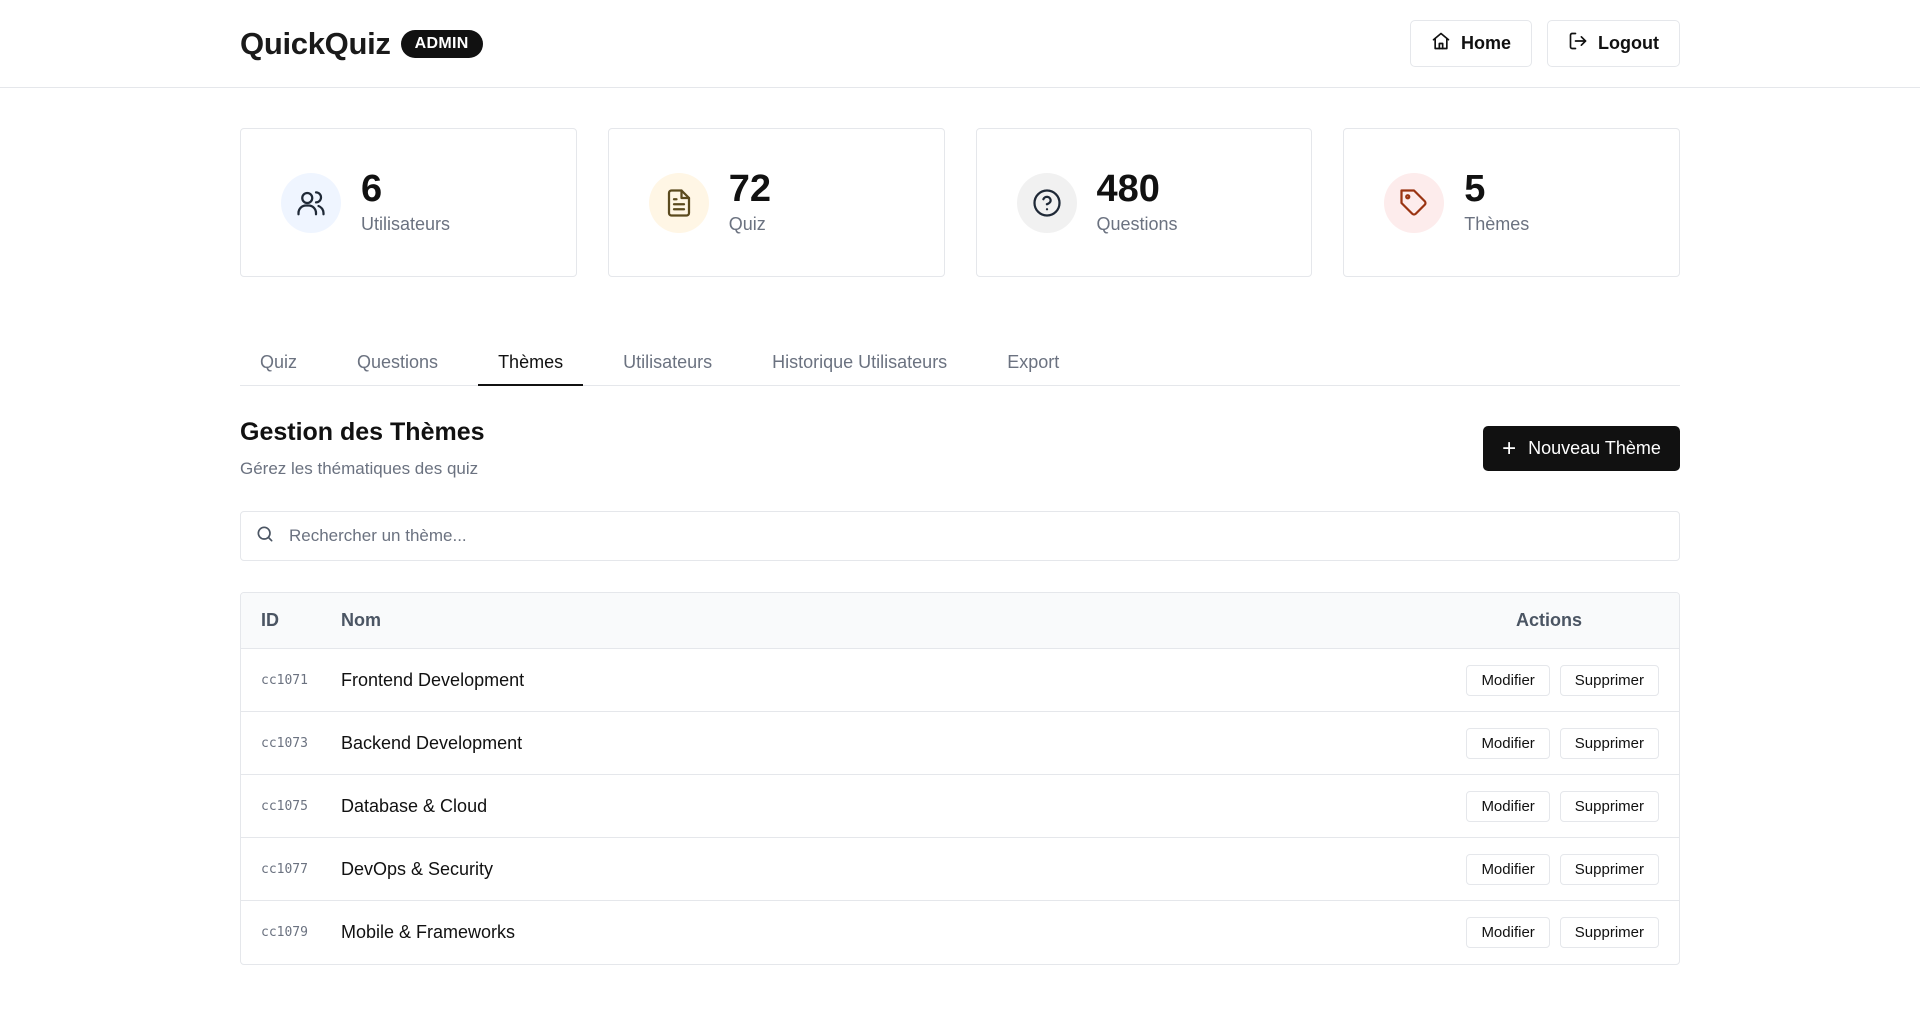  I want to click on stat-value: 72, so click(750, 189).